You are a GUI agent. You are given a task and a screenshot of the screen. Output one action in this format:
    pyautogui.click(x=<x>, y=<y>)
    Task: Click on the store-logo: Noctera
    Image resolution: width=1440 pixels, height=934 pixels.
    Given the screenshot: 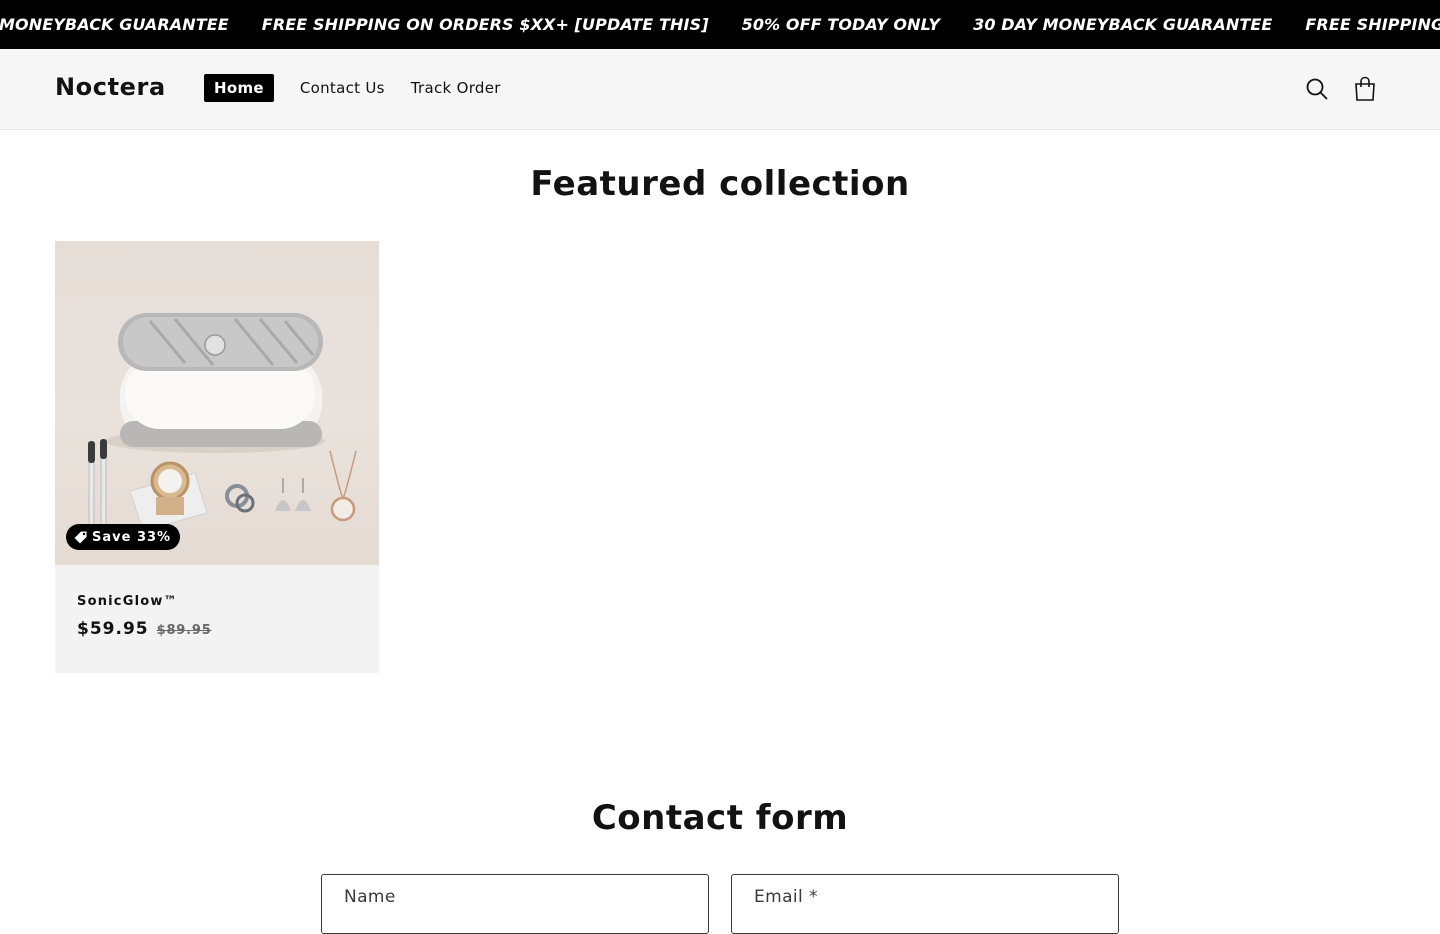 What is the action you would take?
    pyautogui.click(x=110, y=87)
    